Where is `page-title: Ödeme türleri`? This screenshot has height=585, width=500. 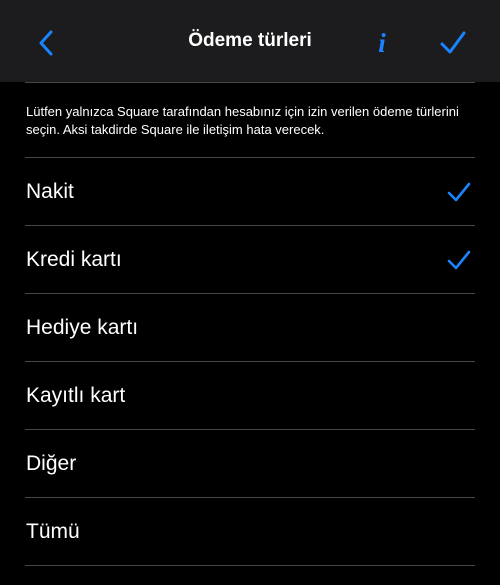 page-title: Ödeme türleri is located at coordinates (250, 40).